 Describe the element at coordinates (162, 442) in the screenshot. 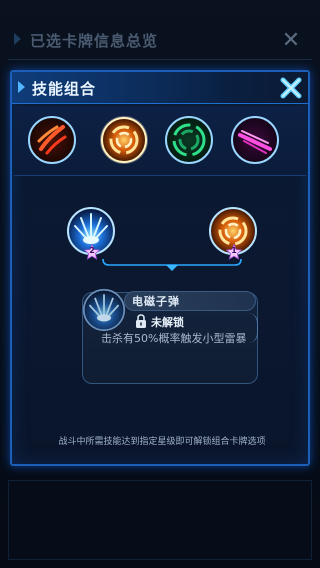

I see `unlock-hint: 战斗中所需技能达到指定星级即可解锁组合卡牌选项` at that location.